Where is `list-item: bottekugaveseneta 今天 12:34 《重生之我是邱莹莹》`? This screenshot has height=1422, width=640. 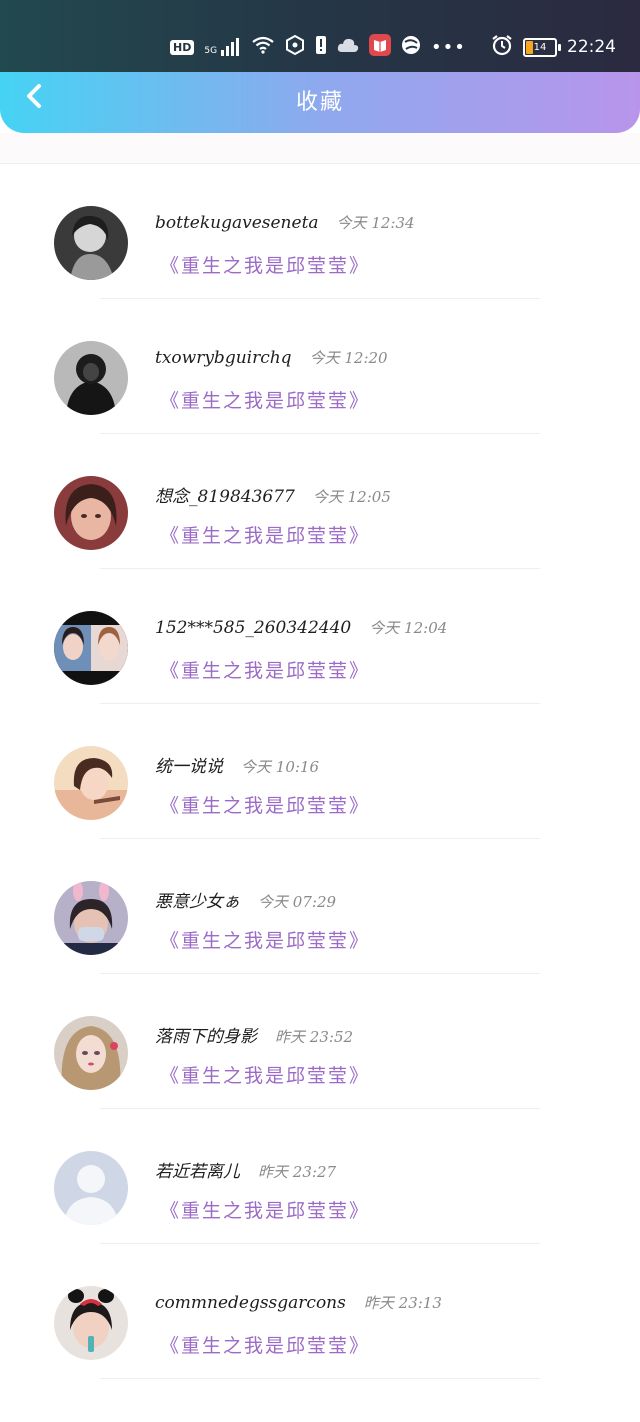
list-item: bottekugaveseneta 今天 12:34 《重生之我是邱莹莹》 is located at coordinates (320, 231).